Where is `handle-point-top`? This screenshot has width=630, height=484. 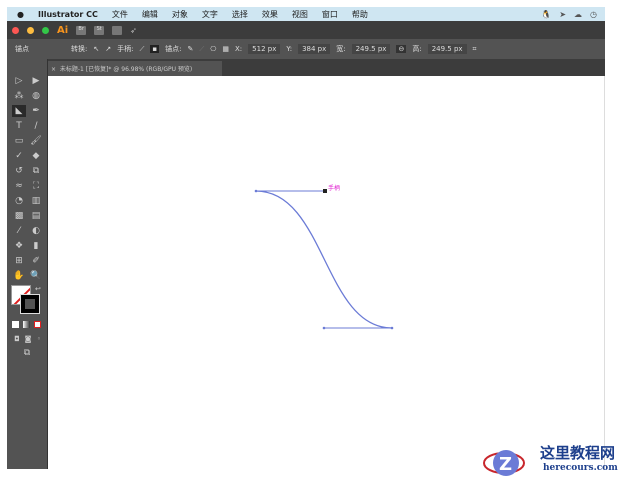
handle-point-top is located at coordinates (325, 191).